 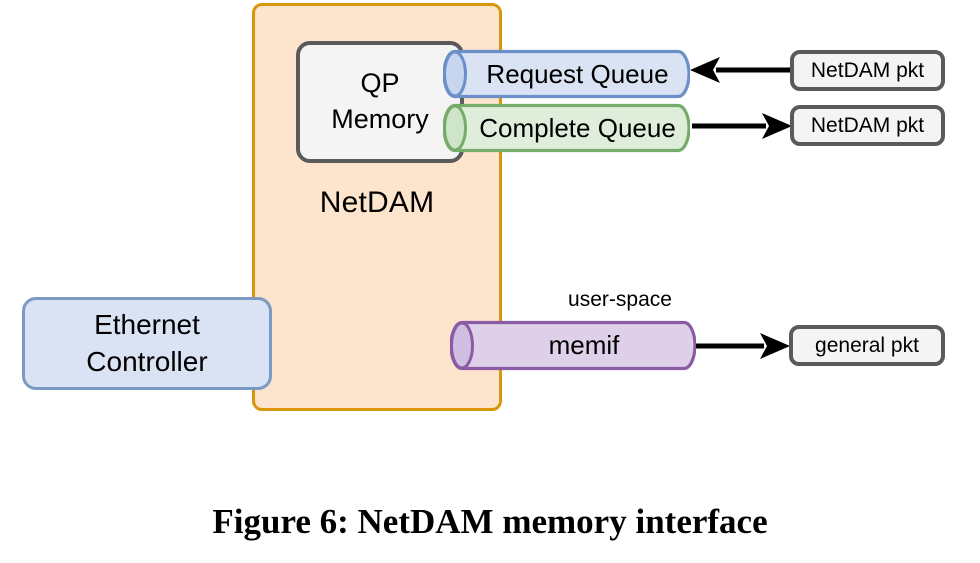 I want to click on qp-memory-box: QP Memory, so click(x=380, y=102).